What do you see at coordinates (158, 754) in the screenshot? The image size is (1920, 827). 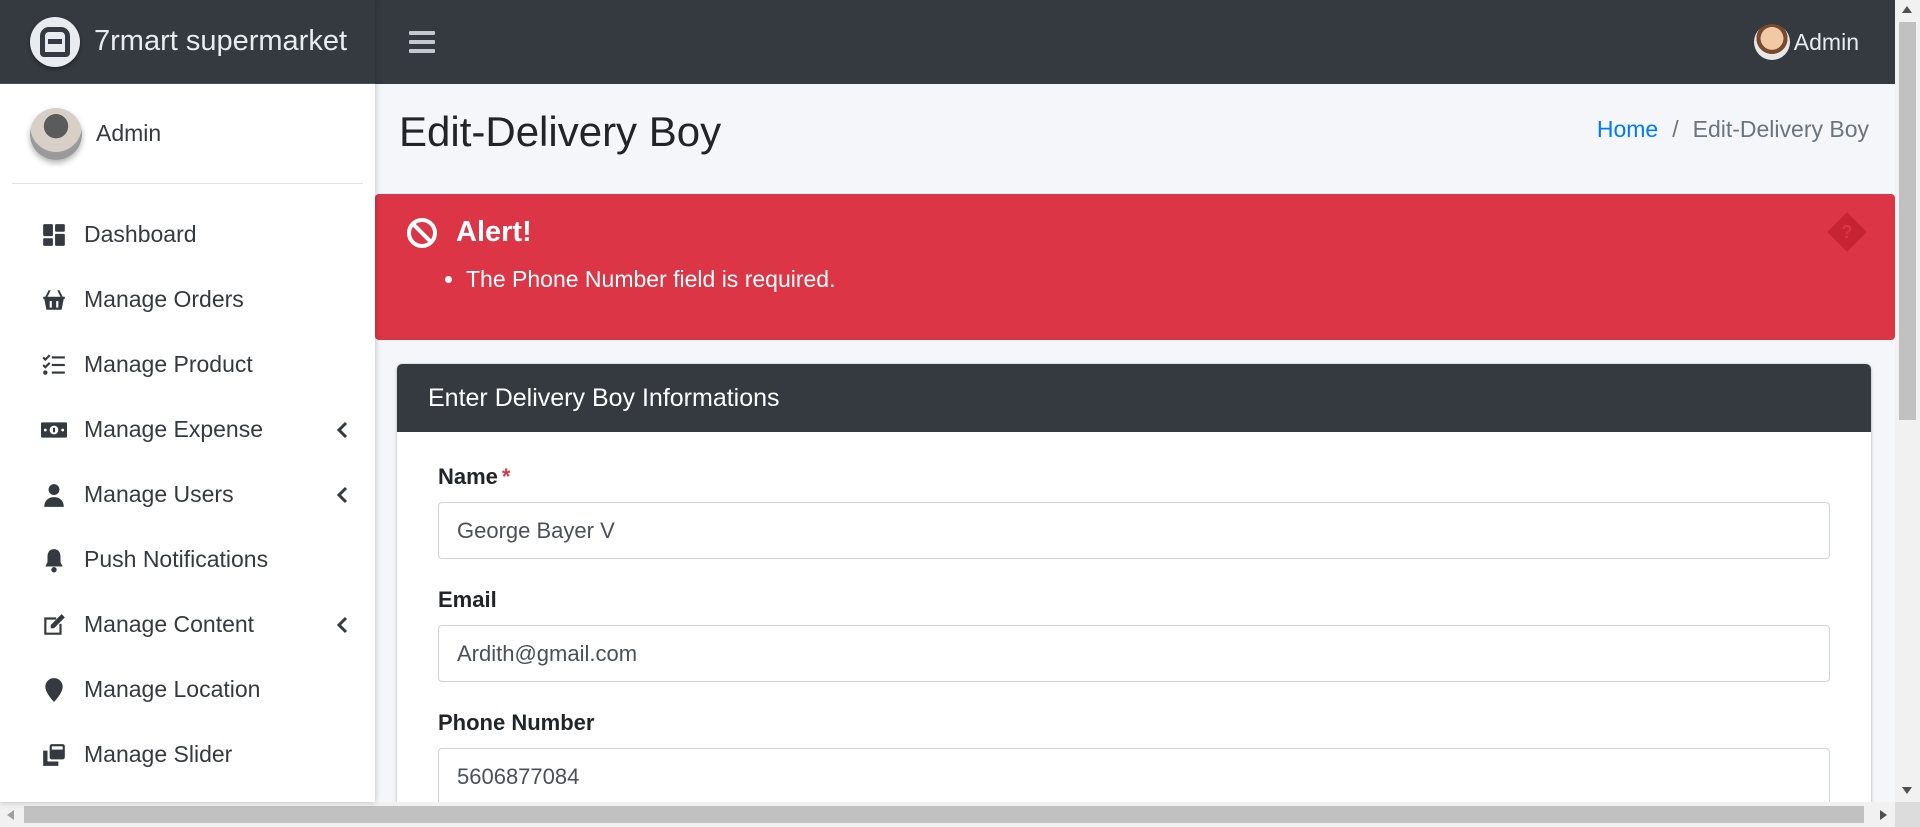 I see `sidebar-item-label: Manage Slider` at bounding box center [158, 754].